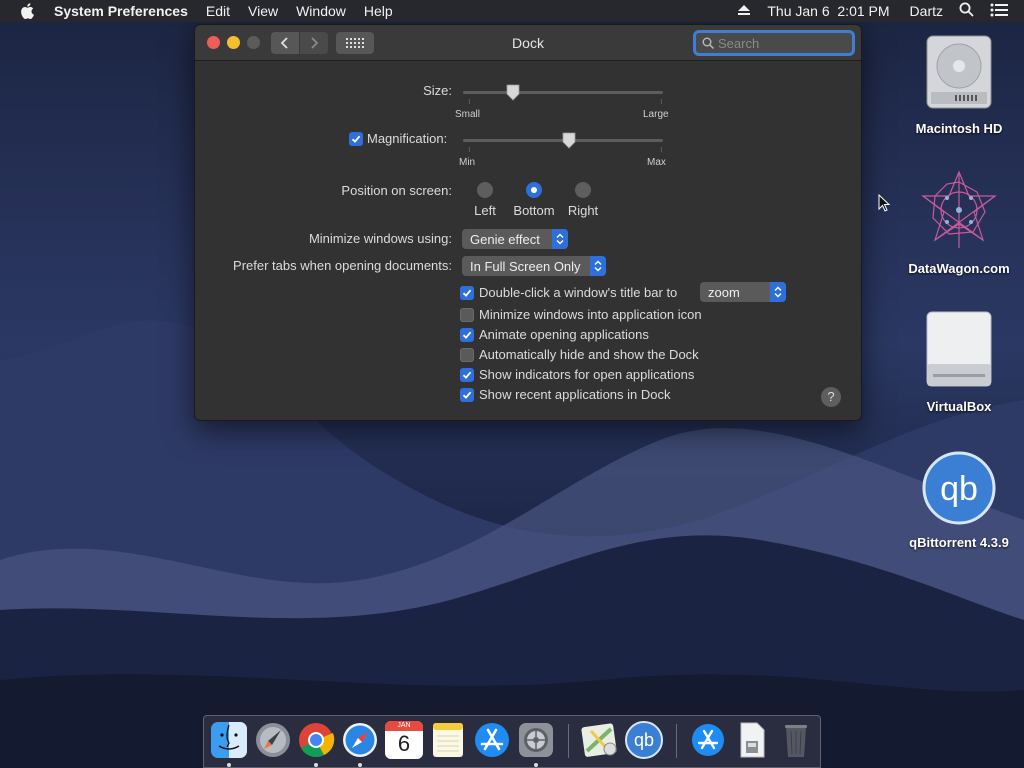 This screenshot has width=1024, height=768. I want to click on downloads-stack-icon, so click(708, 740).